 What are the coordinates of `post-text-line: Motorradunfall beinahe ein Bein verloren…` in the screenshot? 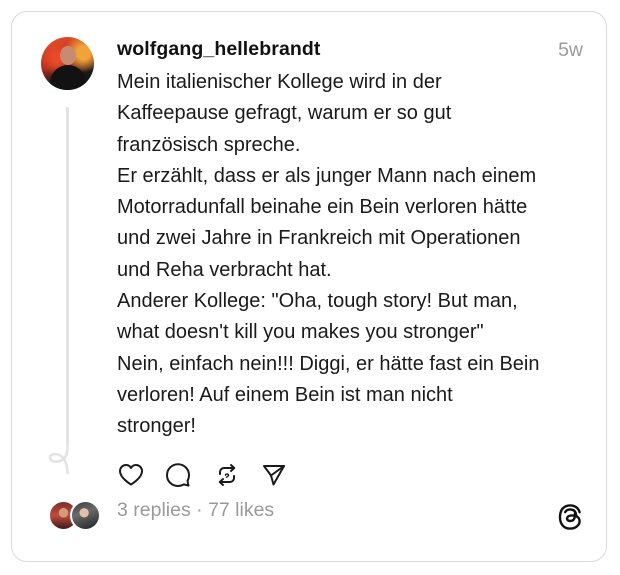 It's located at (322, 207).